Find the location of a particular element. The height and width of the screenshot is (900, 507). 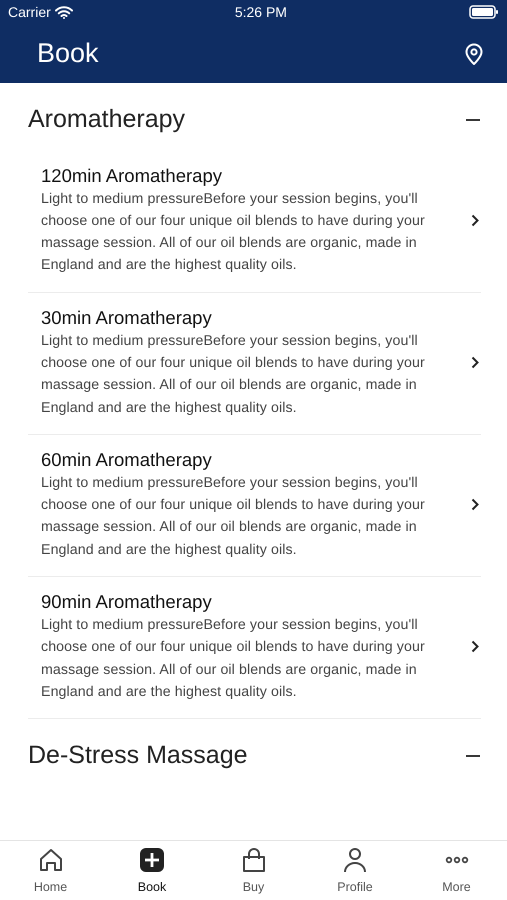

page-title: Book is located at coordinates (68, 53).